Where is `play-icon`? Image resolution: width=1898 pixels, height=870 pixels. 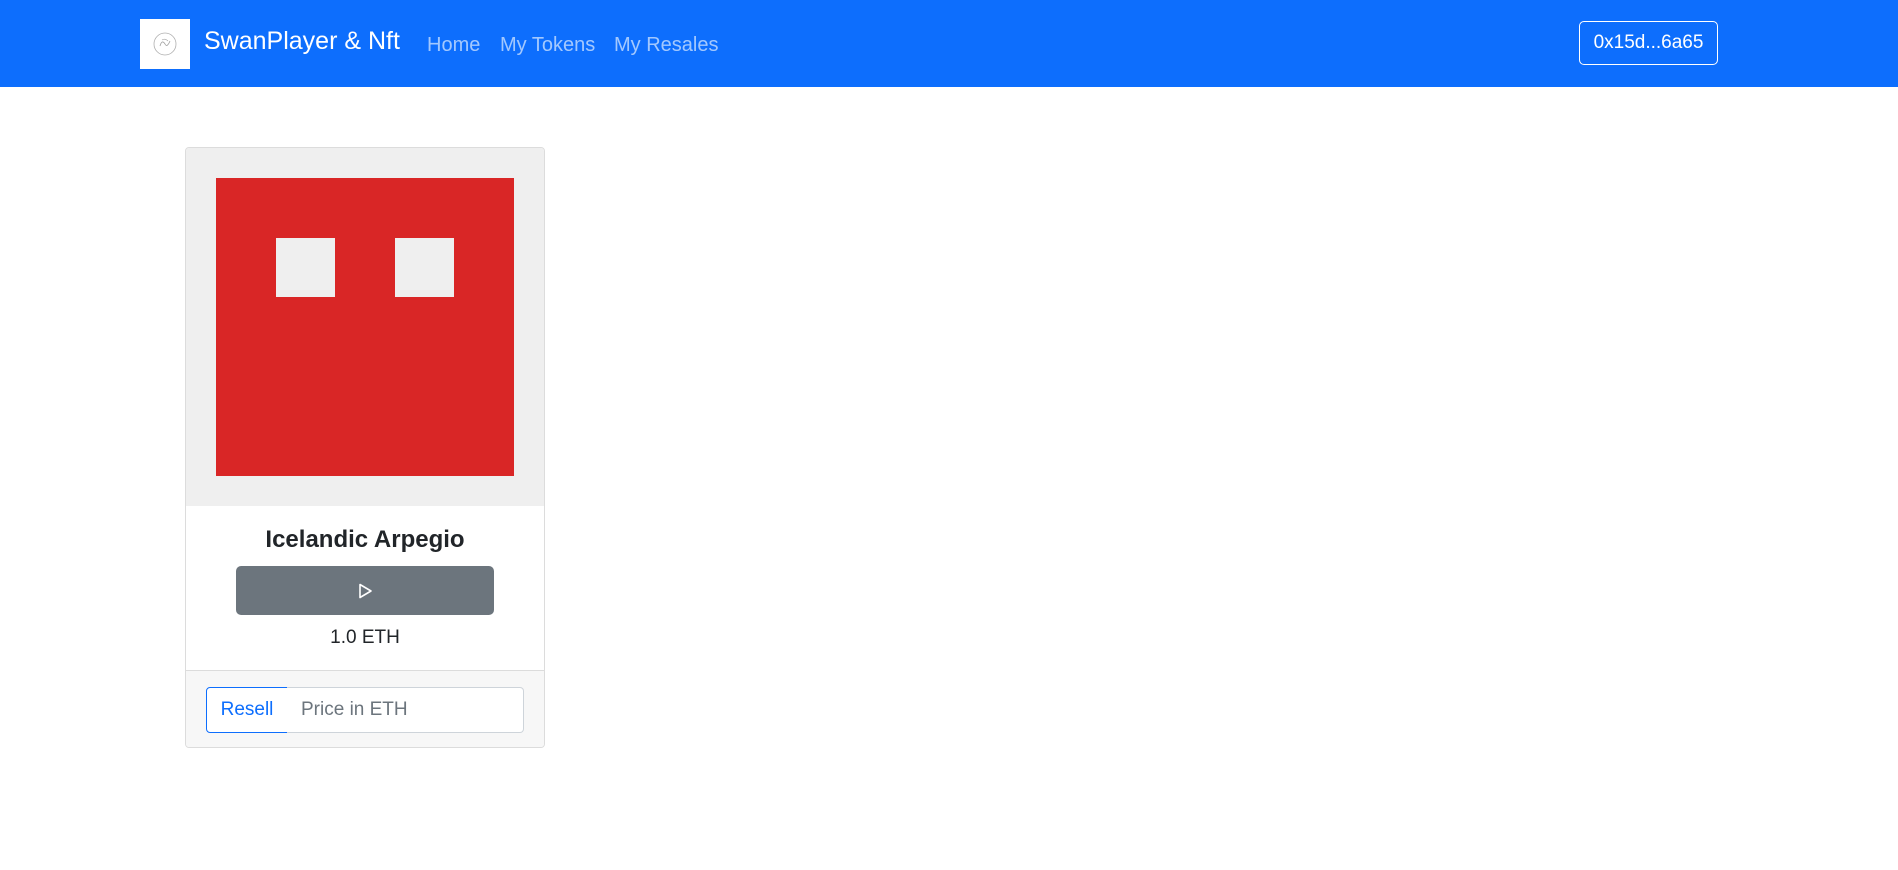 play-icon is located at coordinates (365, 590).